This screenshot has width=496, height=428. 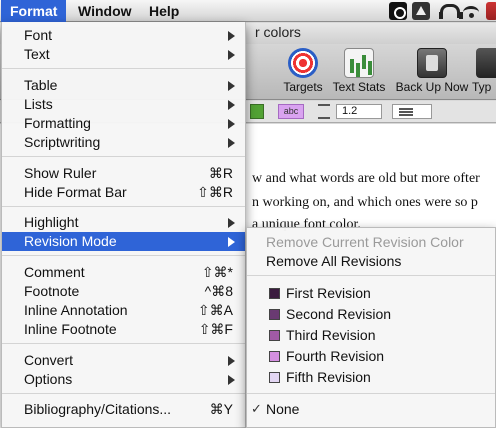 What do you see at coordinates (49, 360) in the screenshot?
I see `menu-item-label: Convert` at bounding box center [49, 360].